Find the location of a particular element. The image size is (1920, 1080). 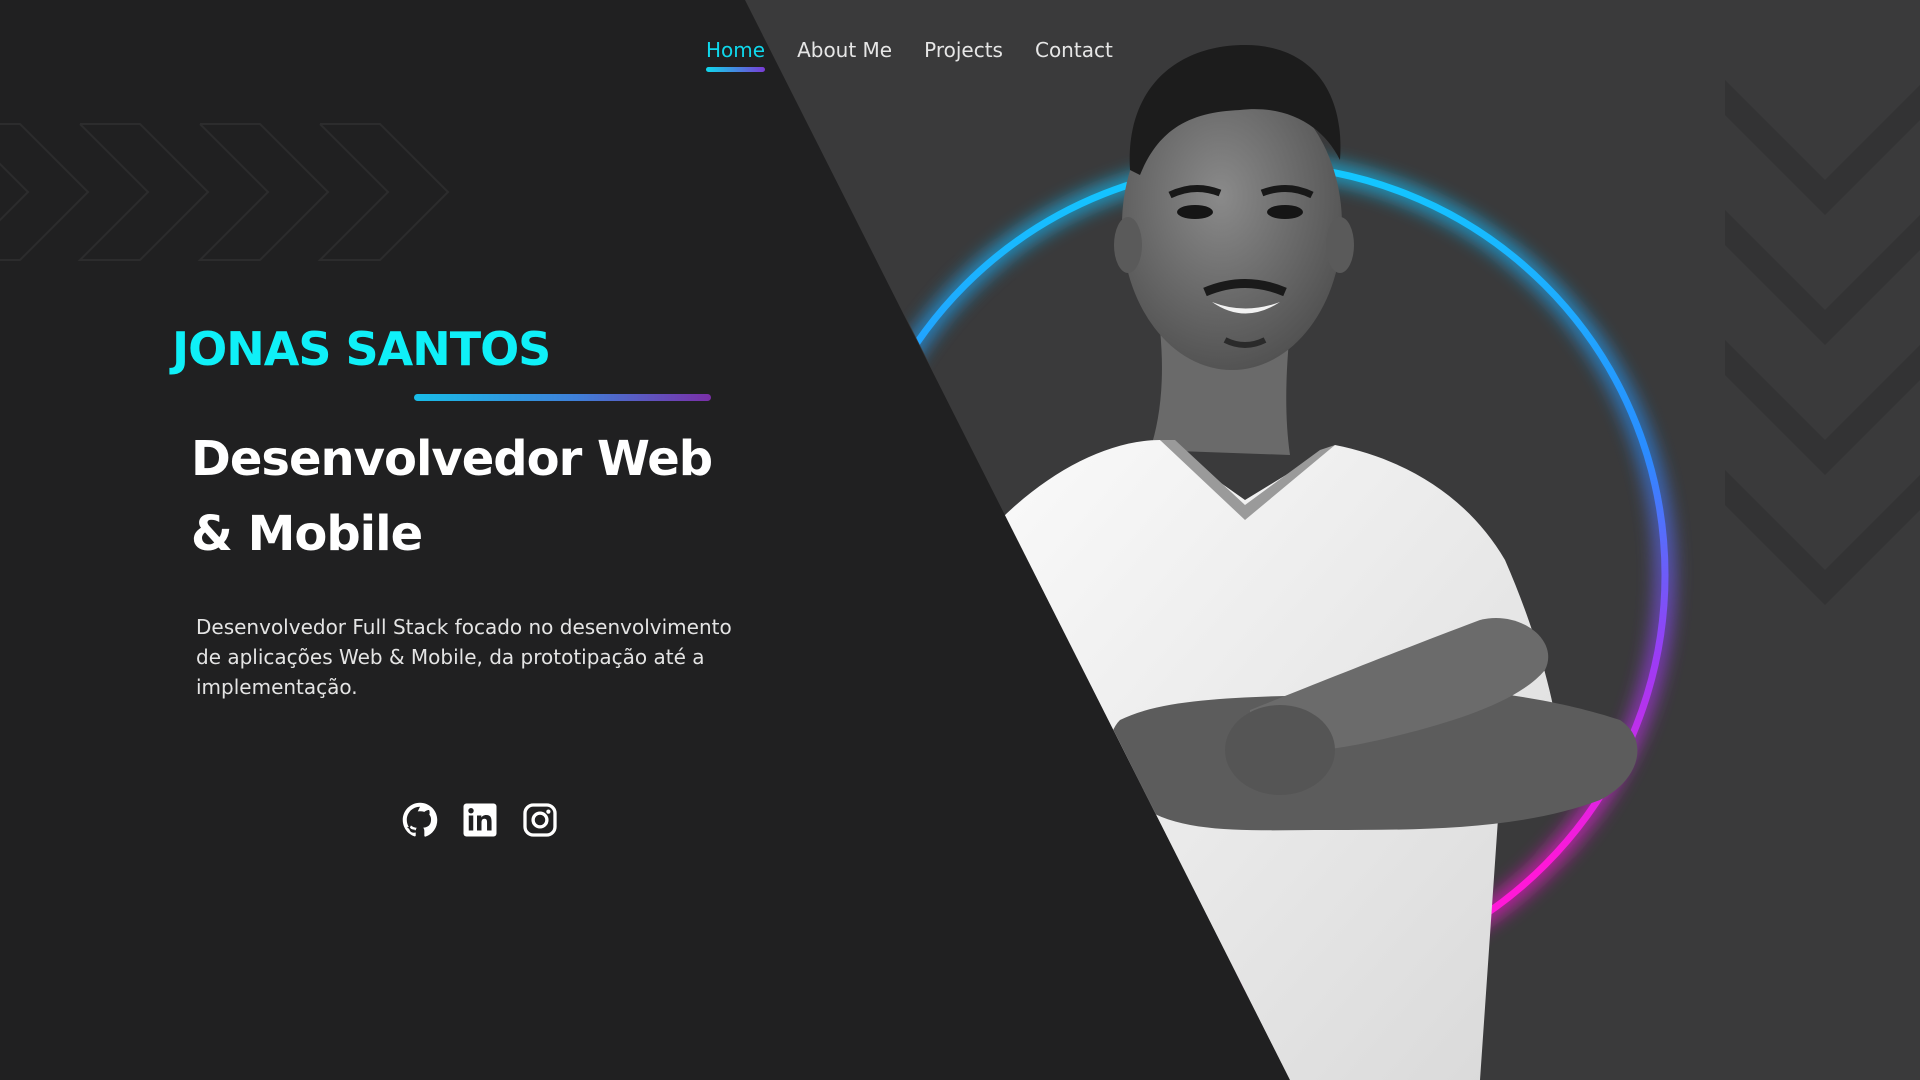

social-links is located at coordinates (480, 820).